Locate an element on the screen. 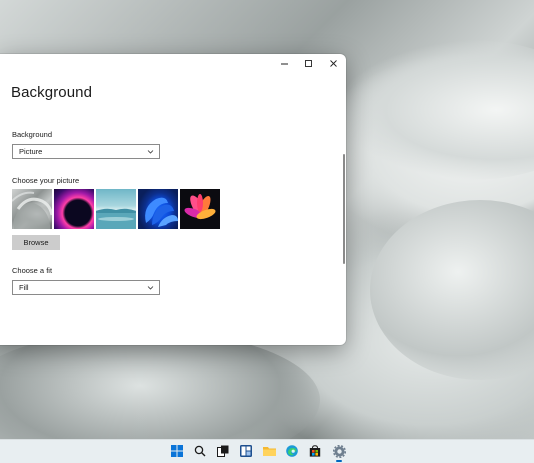  wallpaper-purple-glow-thumbnail is located at coordinates (74, 209).